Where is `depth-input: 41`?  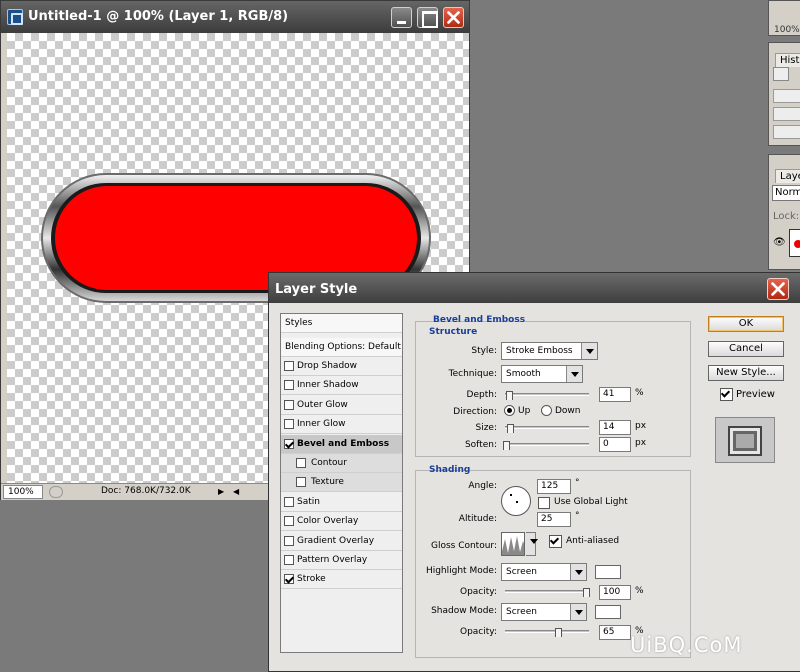 depth-input: 41 is located at coordinates (615, 394).